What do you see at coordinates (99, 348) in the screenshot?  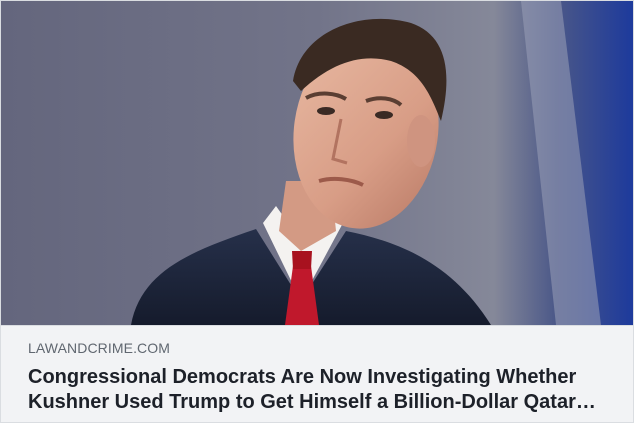 I see `source-domain: LAWANDCRIME.COM` at bounding box center [99, 348].